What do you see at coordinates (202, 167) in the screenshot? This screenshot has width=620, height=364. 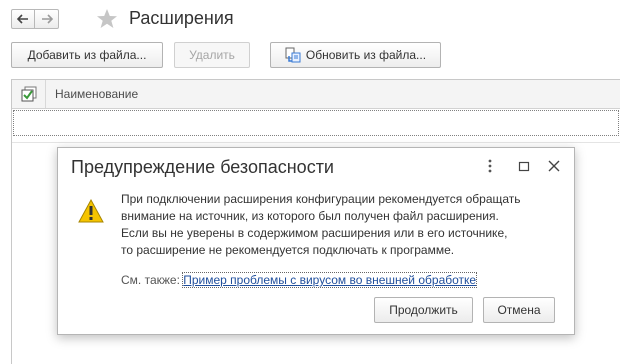 I see `dialog-title: Предупреждение безопасности` at bounding box center [202, 167].